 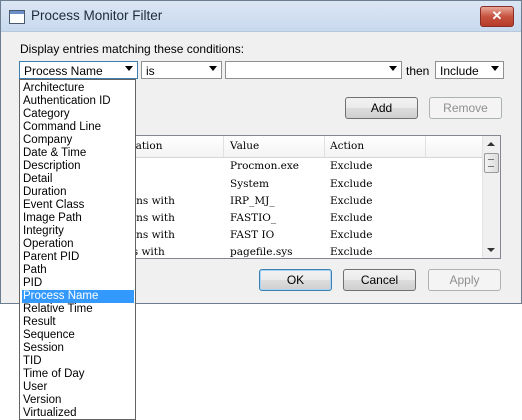 I want to click on dropdown-option: Date & Time, so click(x=78, y=153).